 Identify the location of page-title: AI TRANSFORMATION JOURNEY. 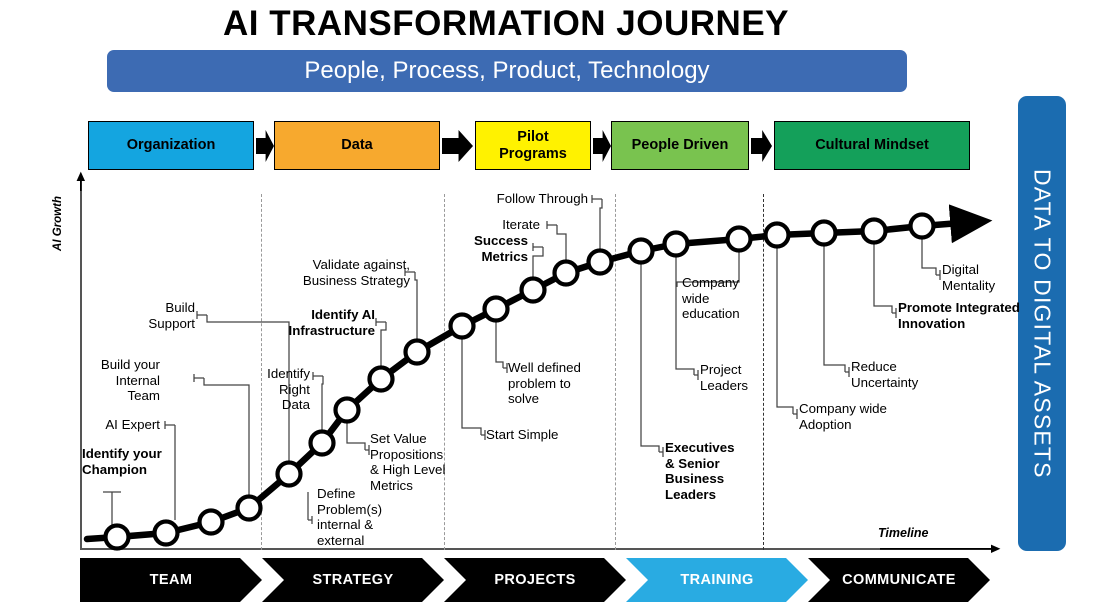
(506, 23).